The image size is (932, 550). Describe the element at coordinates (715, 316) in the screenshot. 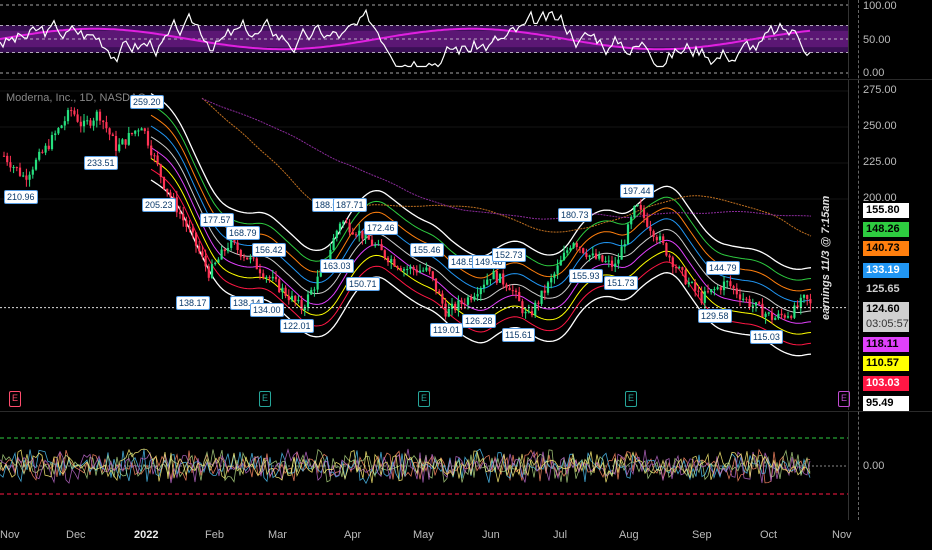

I see `price-label: 129.58` at that location.